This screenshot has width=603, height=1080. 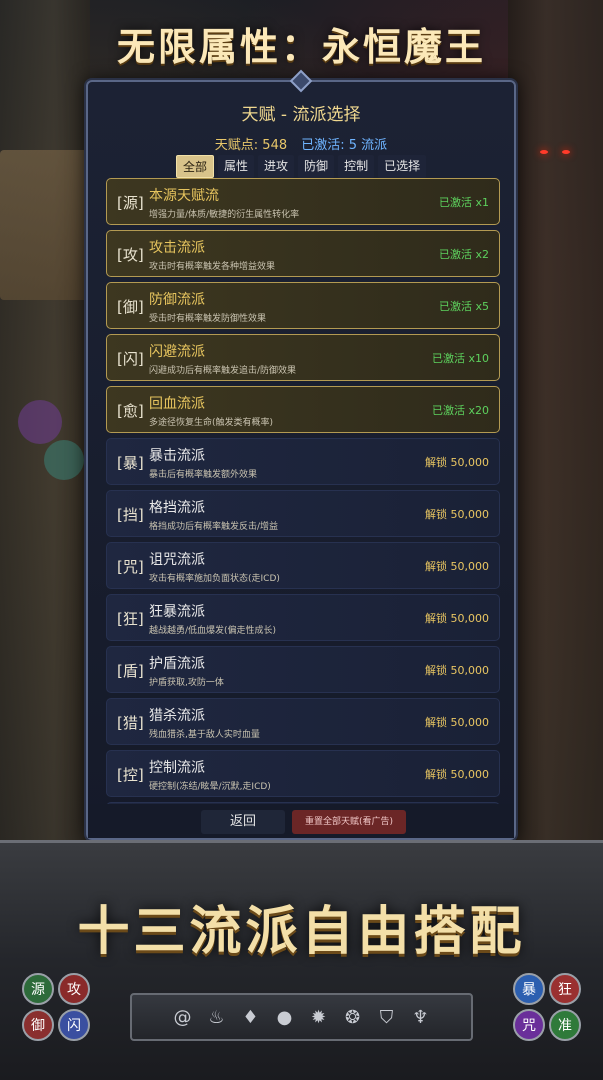 What do you see at coordinates (463, 306) in the screenshot?
I see `school-active-status: 已激活 x5` at bounding box center [463, 306].